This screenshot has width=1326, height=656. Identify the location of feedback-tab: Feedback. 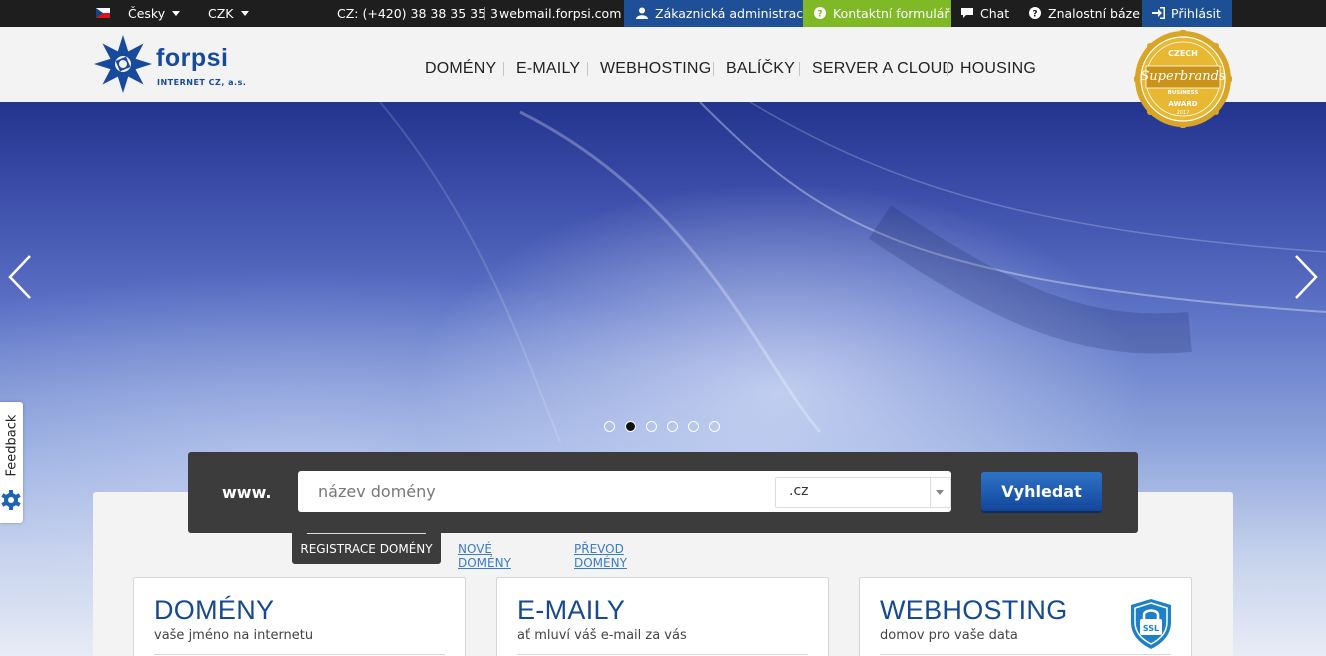
(11, 462).